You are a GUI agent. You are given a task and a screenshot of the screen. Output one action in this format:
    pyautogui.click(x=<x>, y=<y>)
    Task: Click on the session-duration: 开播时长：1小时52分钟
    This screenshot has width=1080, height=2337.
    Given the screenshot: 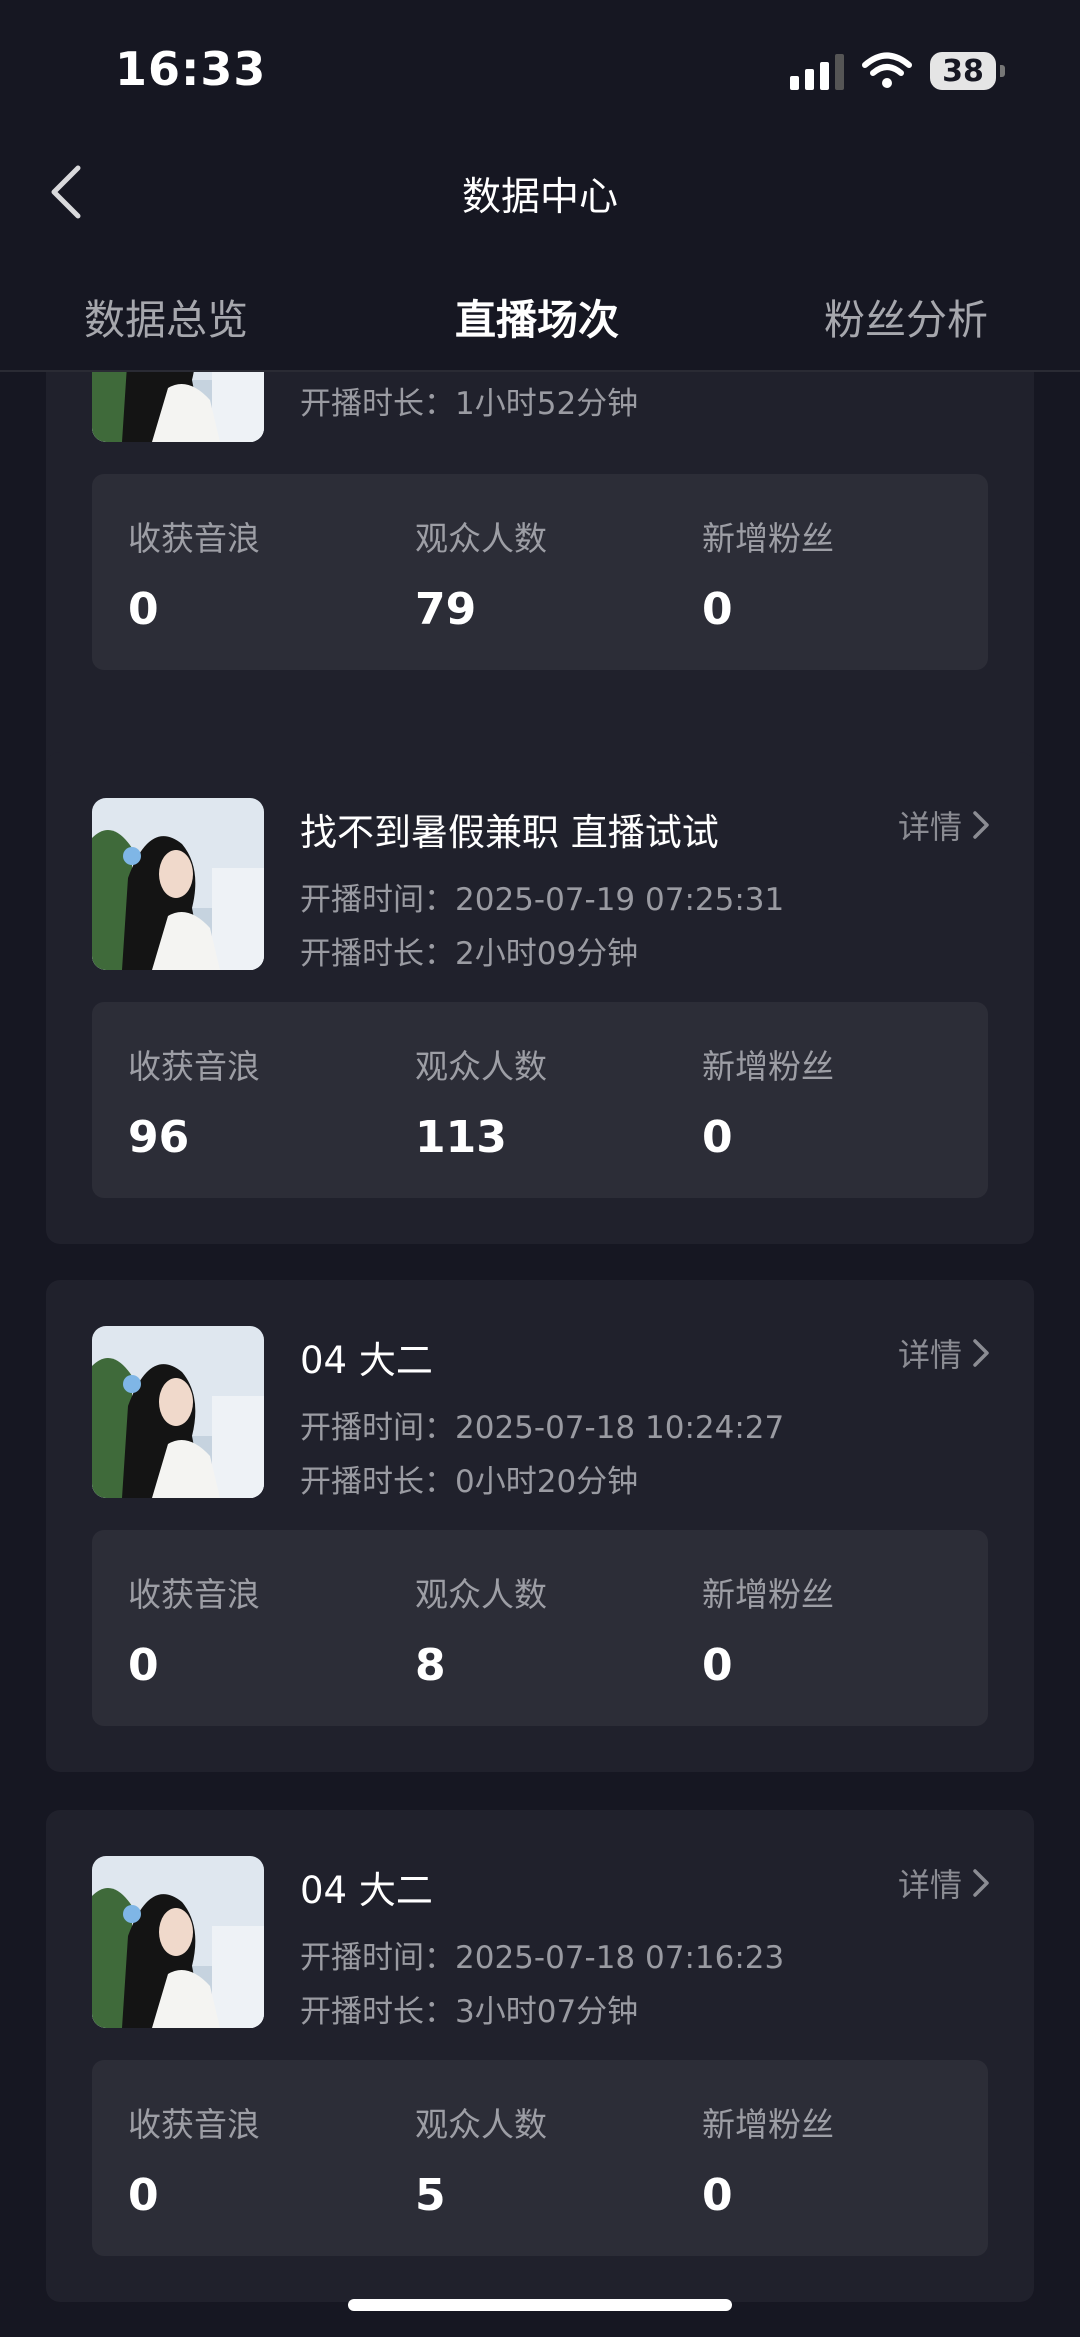 What is the action you would take?
    pyautogui.click(x=469, y=404)
    